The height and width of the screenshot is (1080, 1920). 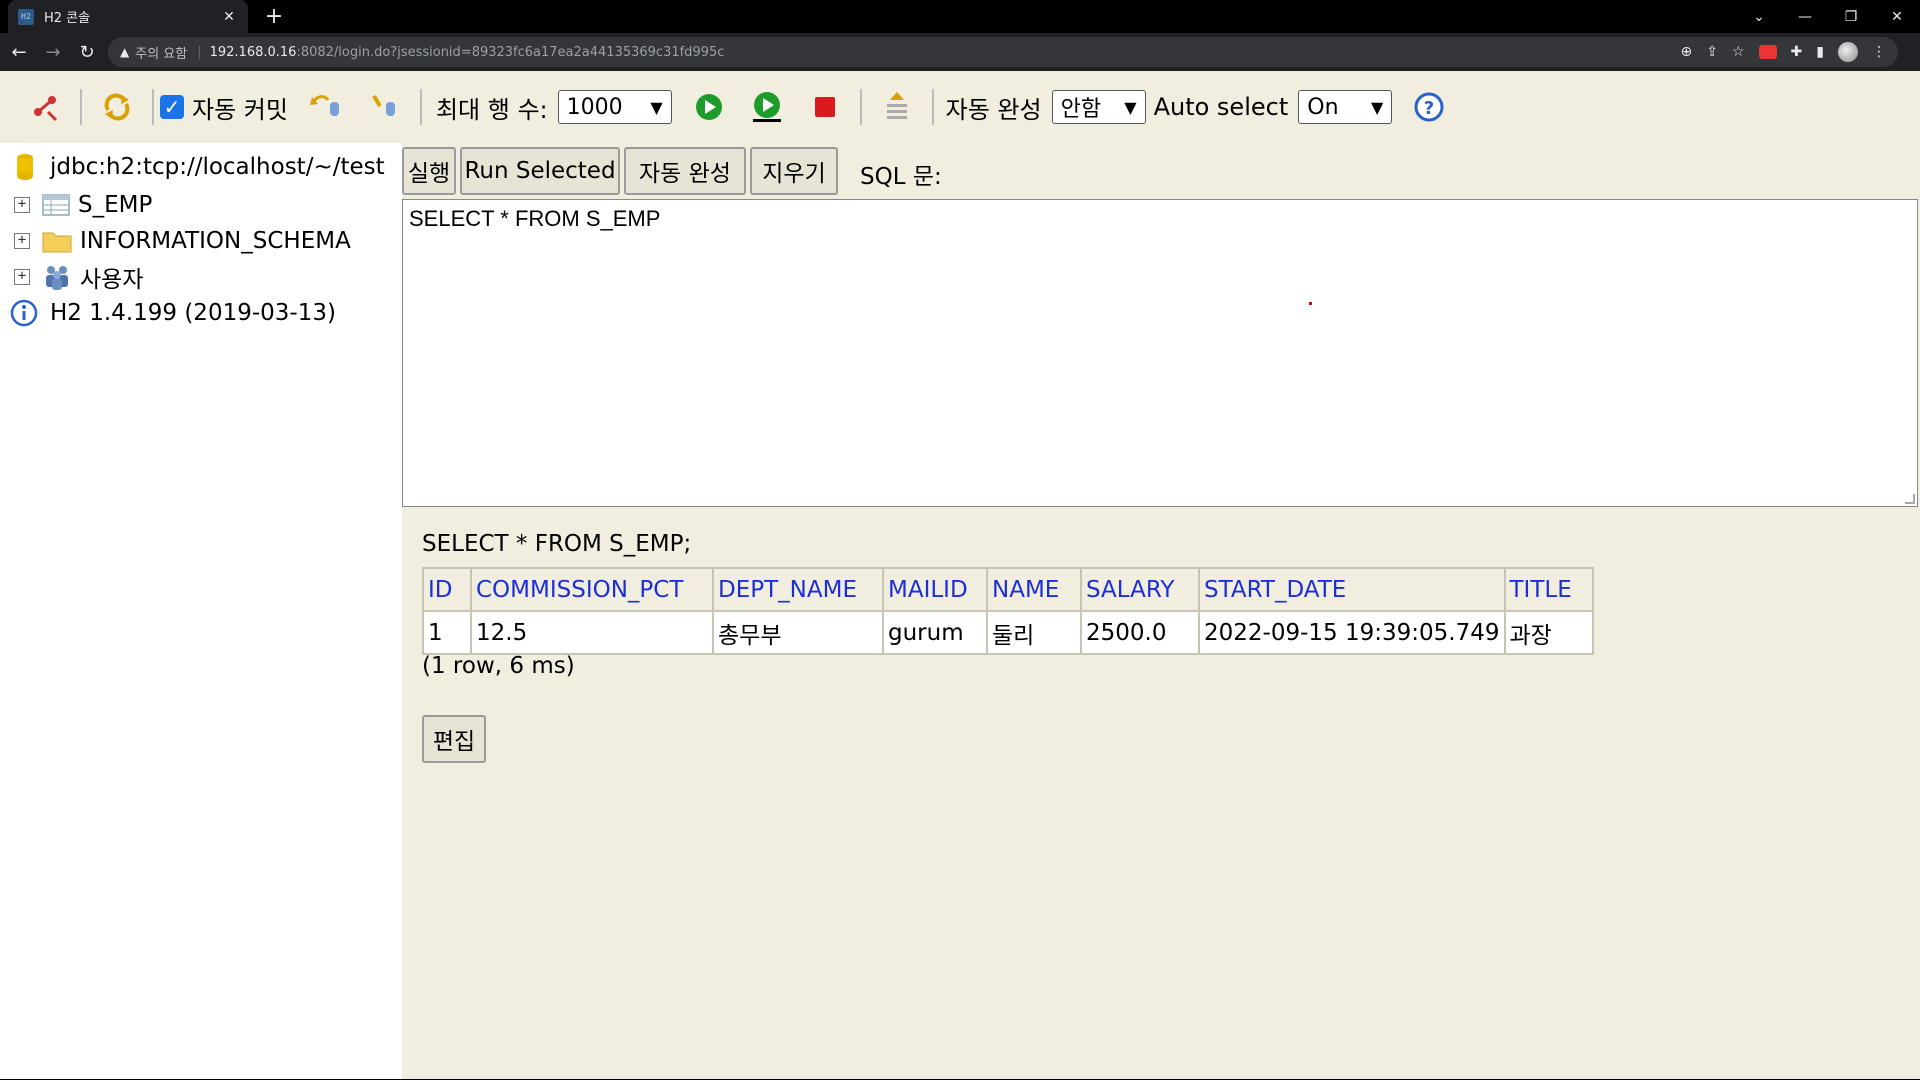 What do you see at coordinates (78, 277) in the screenshot?
I see `tree-item-users: + 사용자` at bounding box center [78, 277].